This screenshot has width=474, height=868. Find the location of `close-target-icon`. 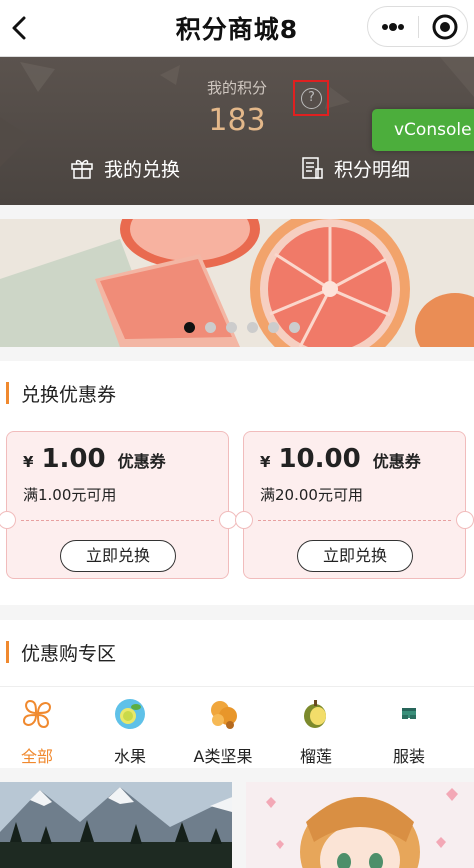

close-target-icon is located at coordinates (445, 27).